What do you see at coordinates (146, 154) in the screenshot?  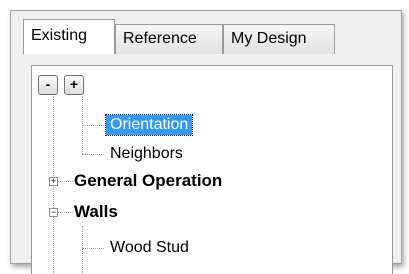 I see `tree-item-neighbors: Neighbors` at bounding box center [146, 154].